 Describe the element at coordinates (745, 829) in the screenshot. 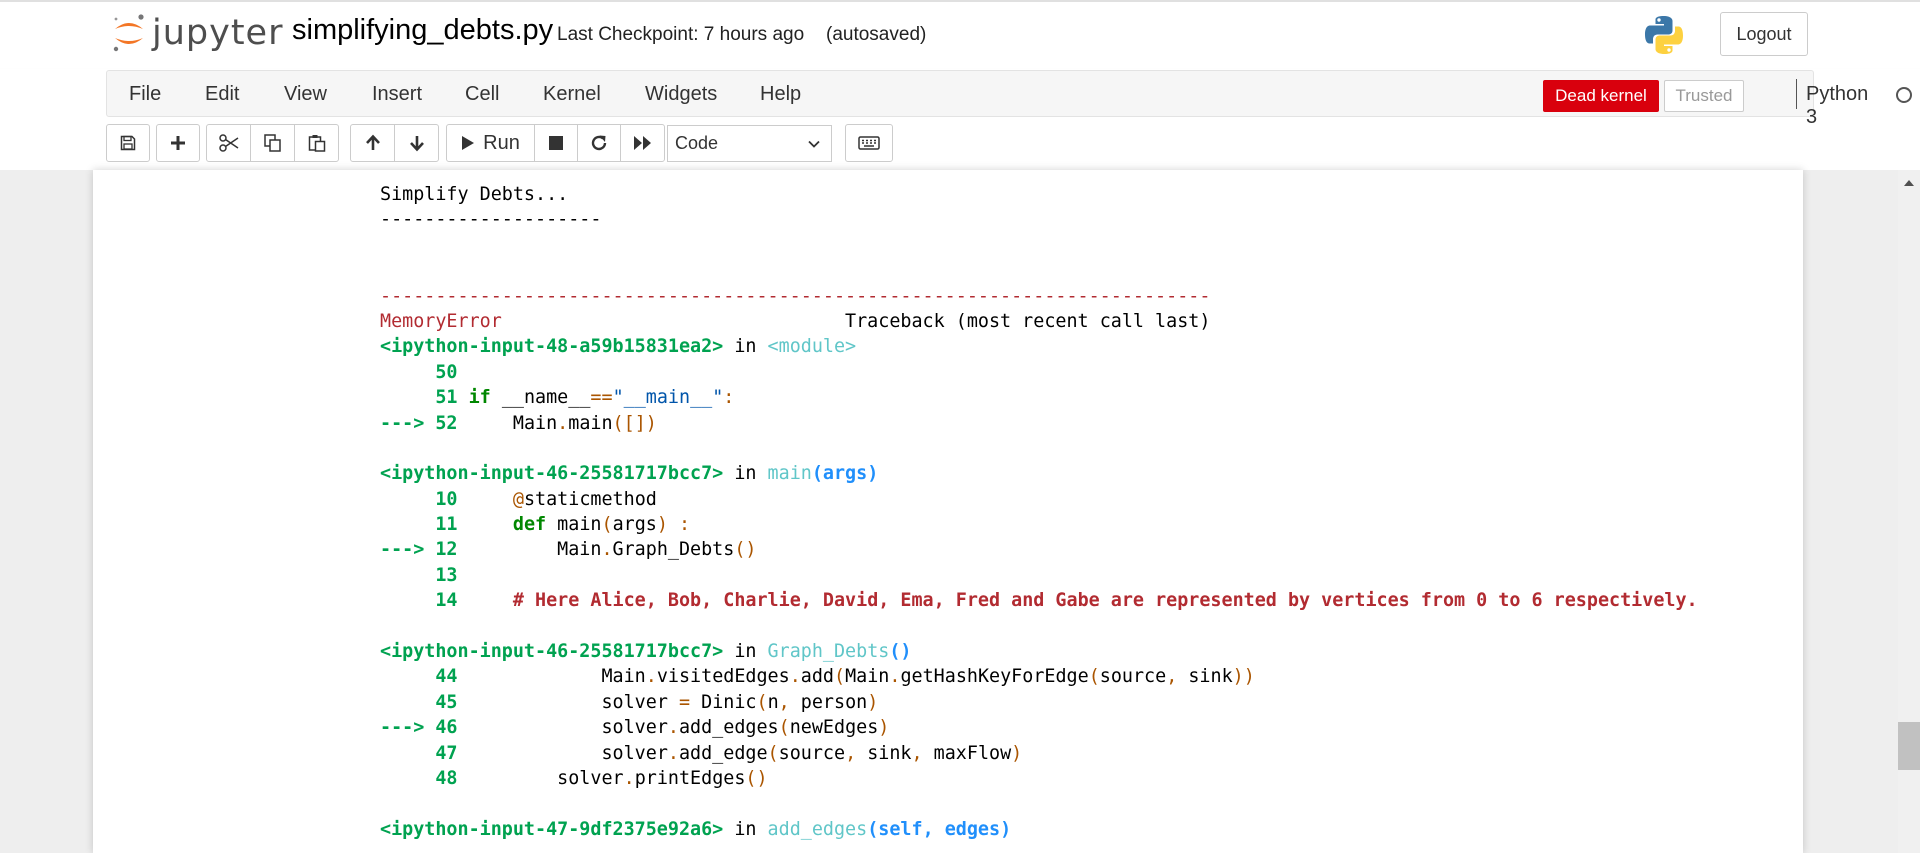

I see `output-segment: in` at that location.